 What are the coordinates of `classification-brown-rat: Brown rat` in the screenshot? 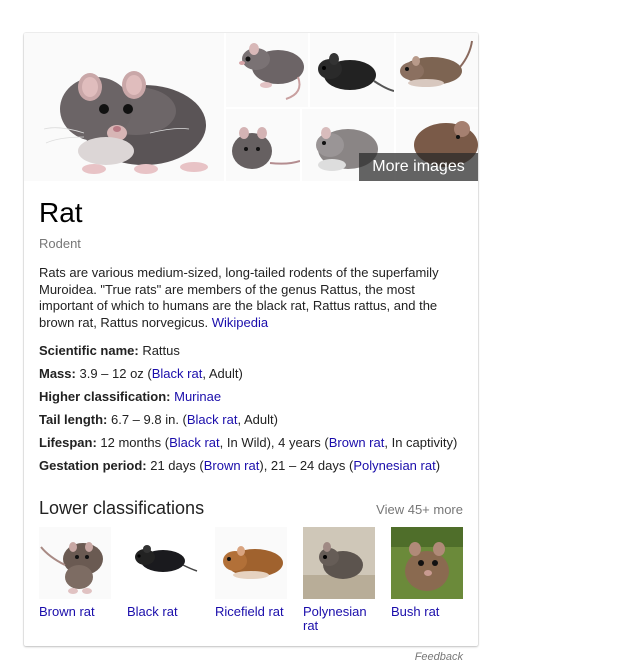 It's located at (75, 573).